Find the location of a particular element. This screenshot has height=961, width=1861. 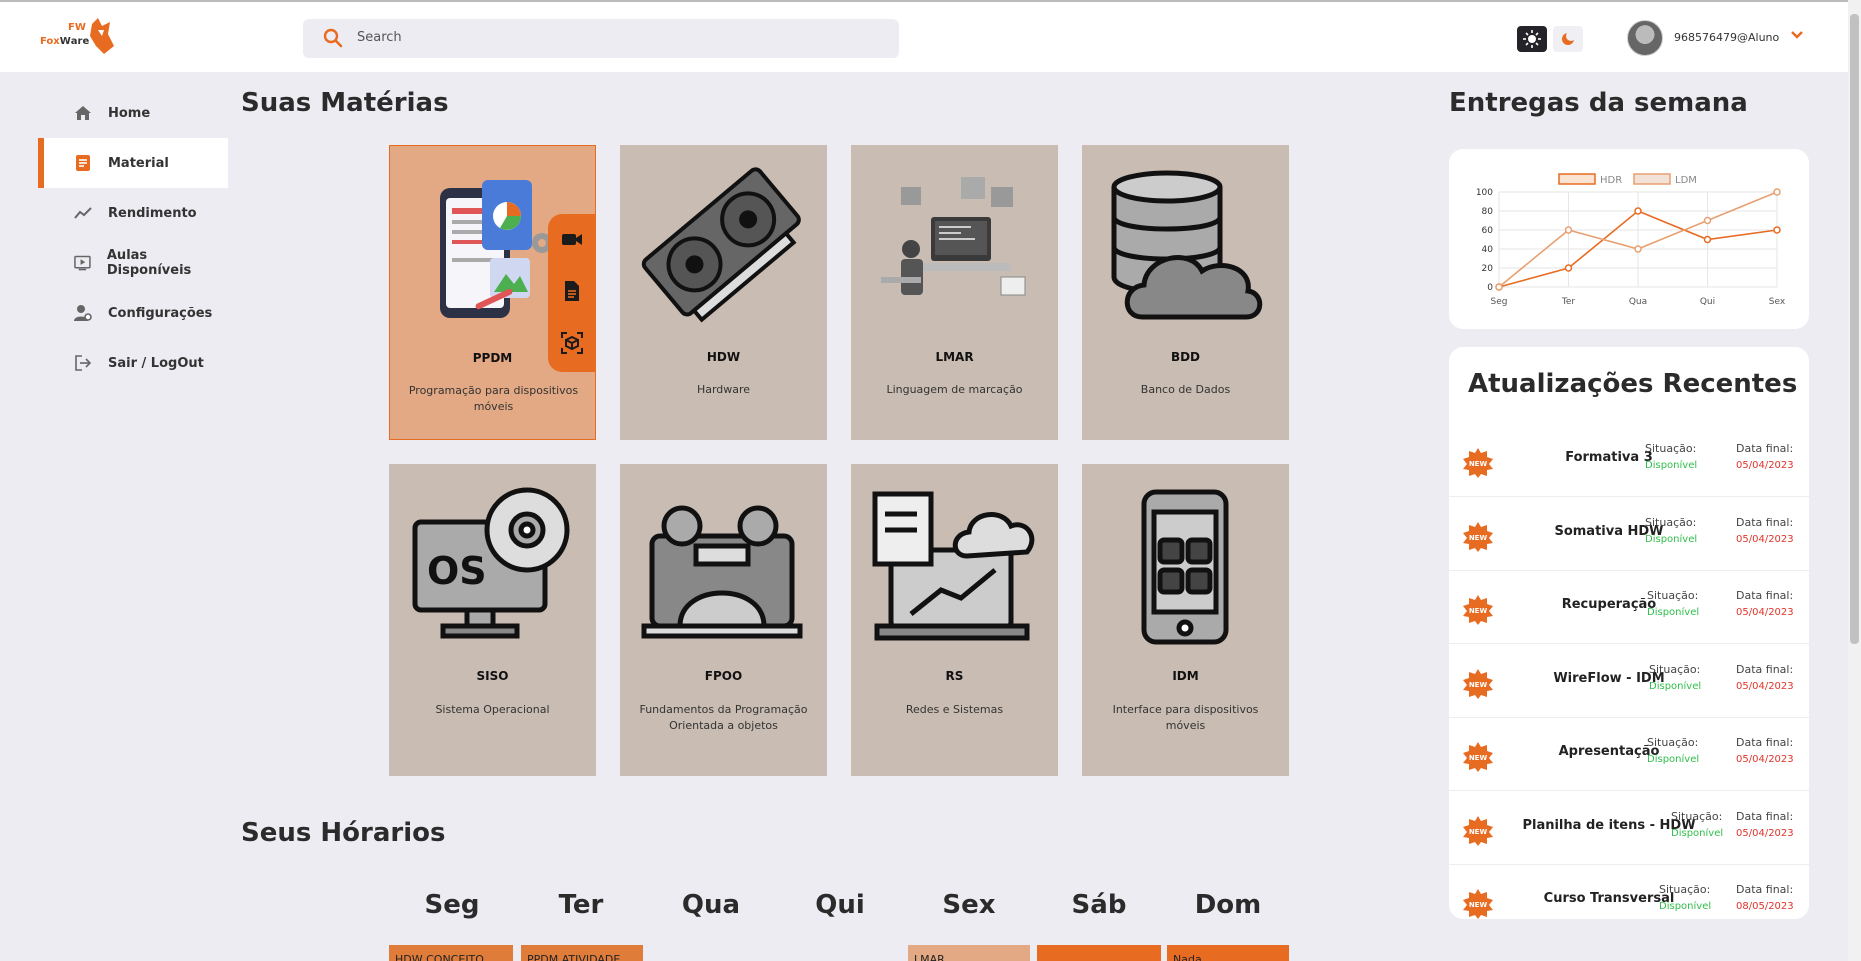

sidebar-item-label: Configurações is located at coordinates (160, 313).